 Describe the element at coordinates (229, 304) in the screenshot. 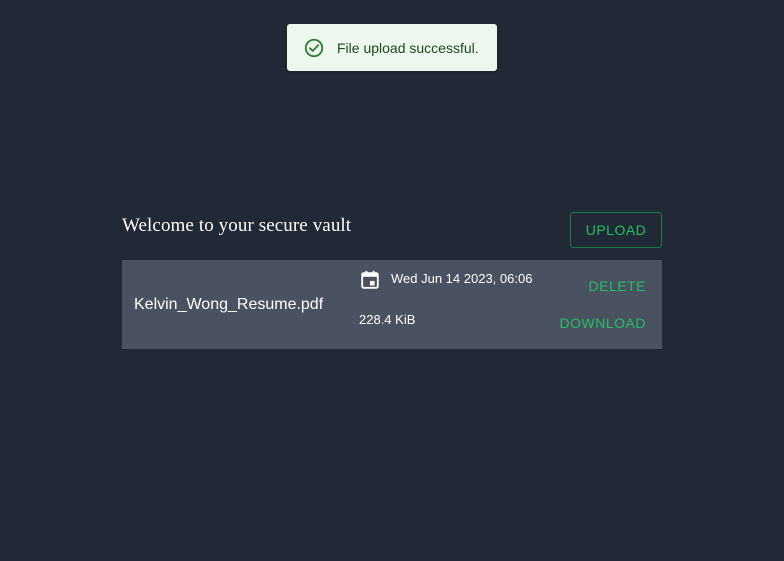

I see `file-name: Kelvin_Wong_Resume.pdf` at that location.